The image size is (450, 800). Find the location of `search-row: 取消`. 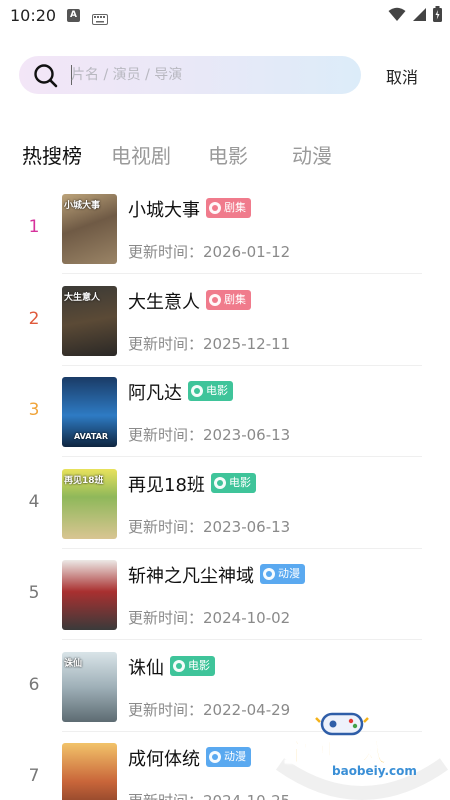

search-row: 取消 is located at coordinates (225, 75).